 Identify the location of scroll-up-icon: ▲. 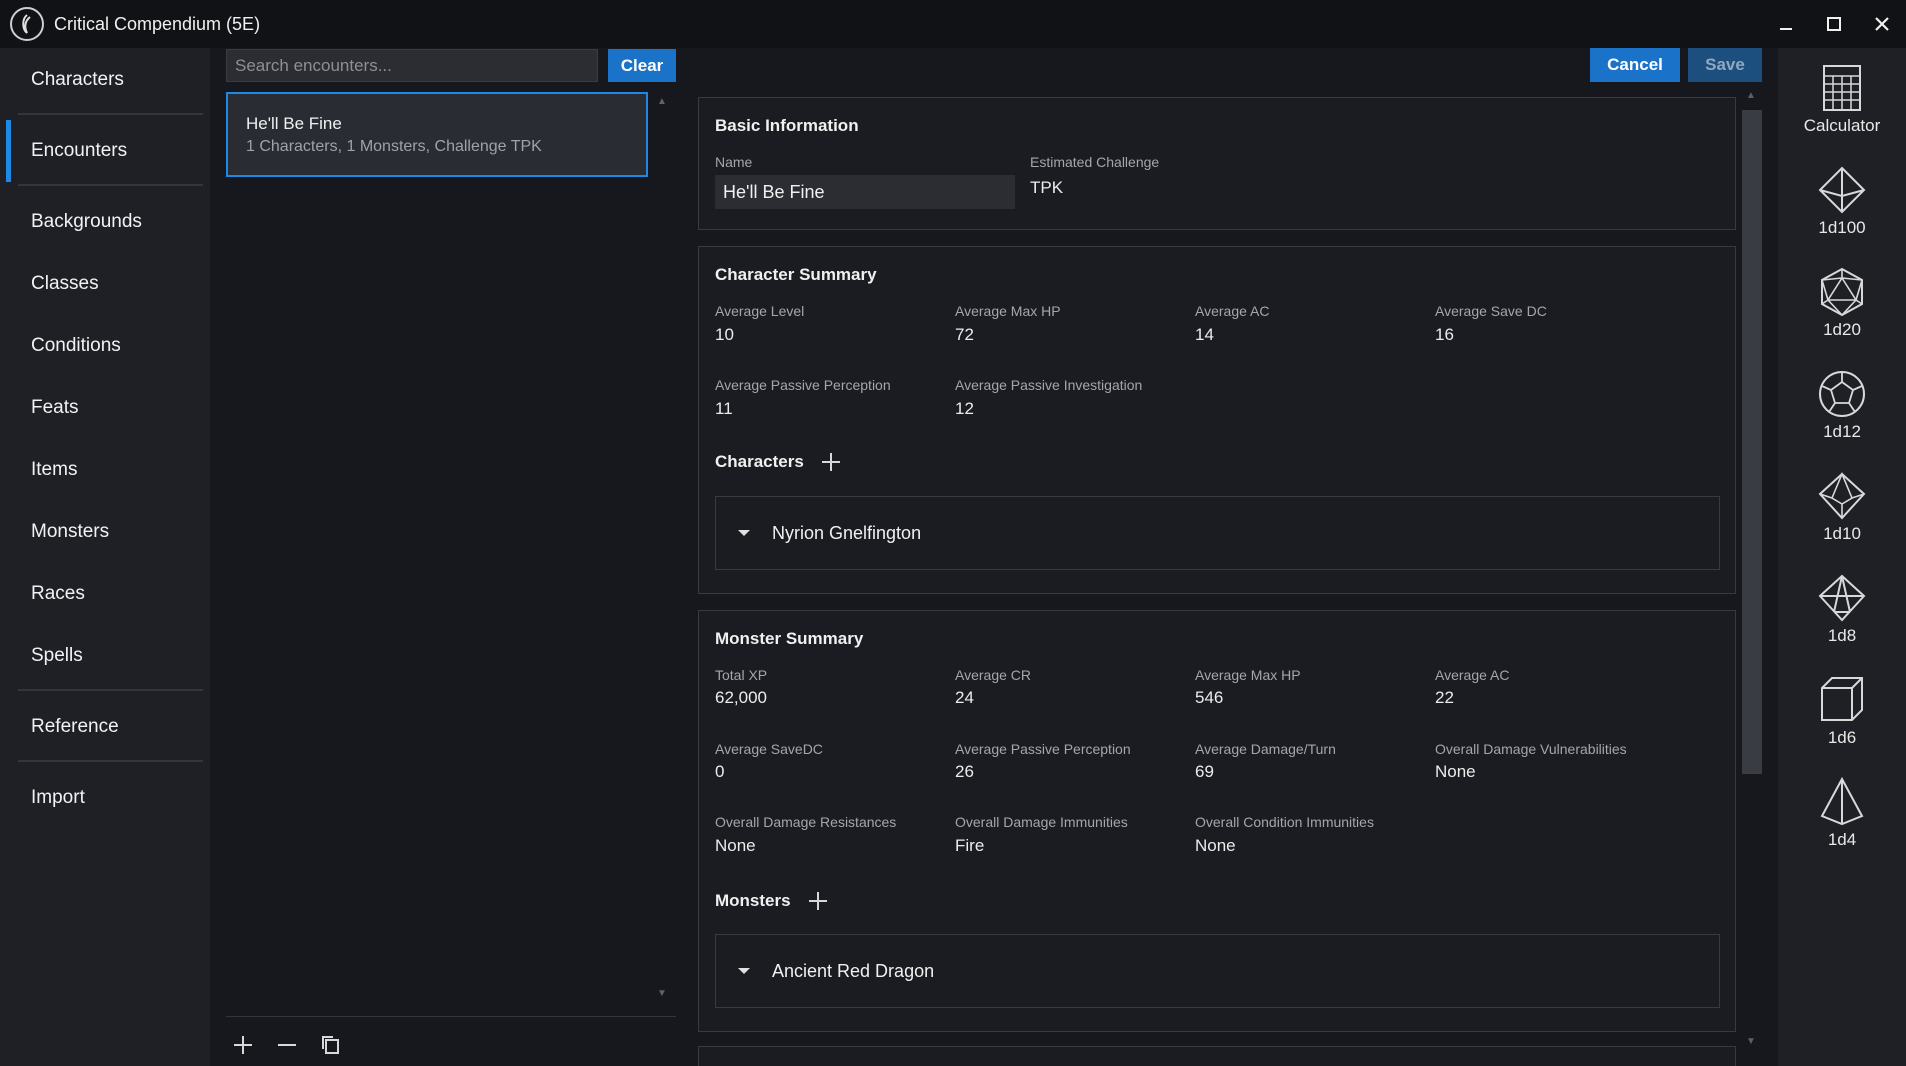
(1751, 95).